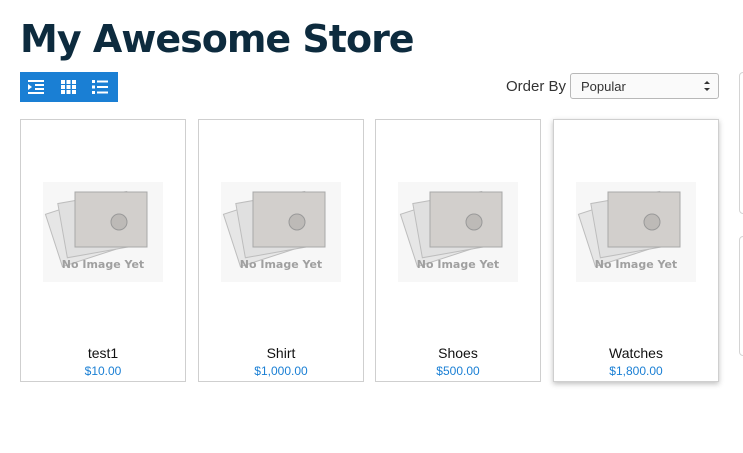 This screenshot has width=743, height=453. What do you see at coordinates (103, 353) in the screenshot?
I see `product-name: test1` at bounding box center [103, 353].